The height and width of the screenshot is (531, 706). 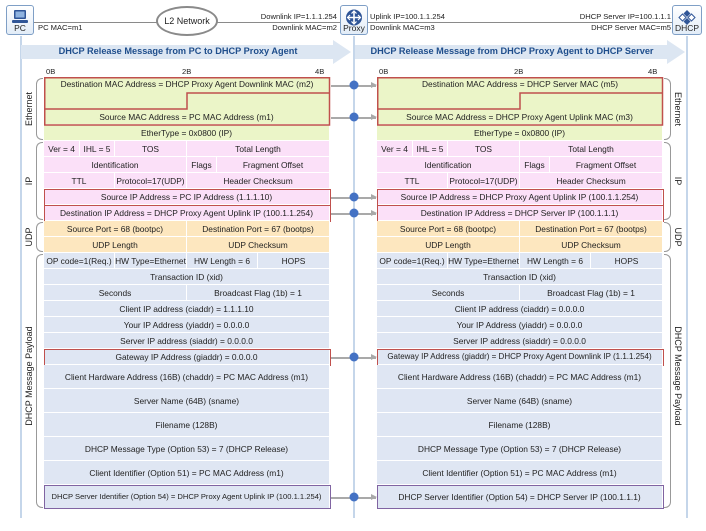 I want to click on right-ip-row-3: TTL Protocol=17(UDP) Header Checksum, so click(x=520, y=181).